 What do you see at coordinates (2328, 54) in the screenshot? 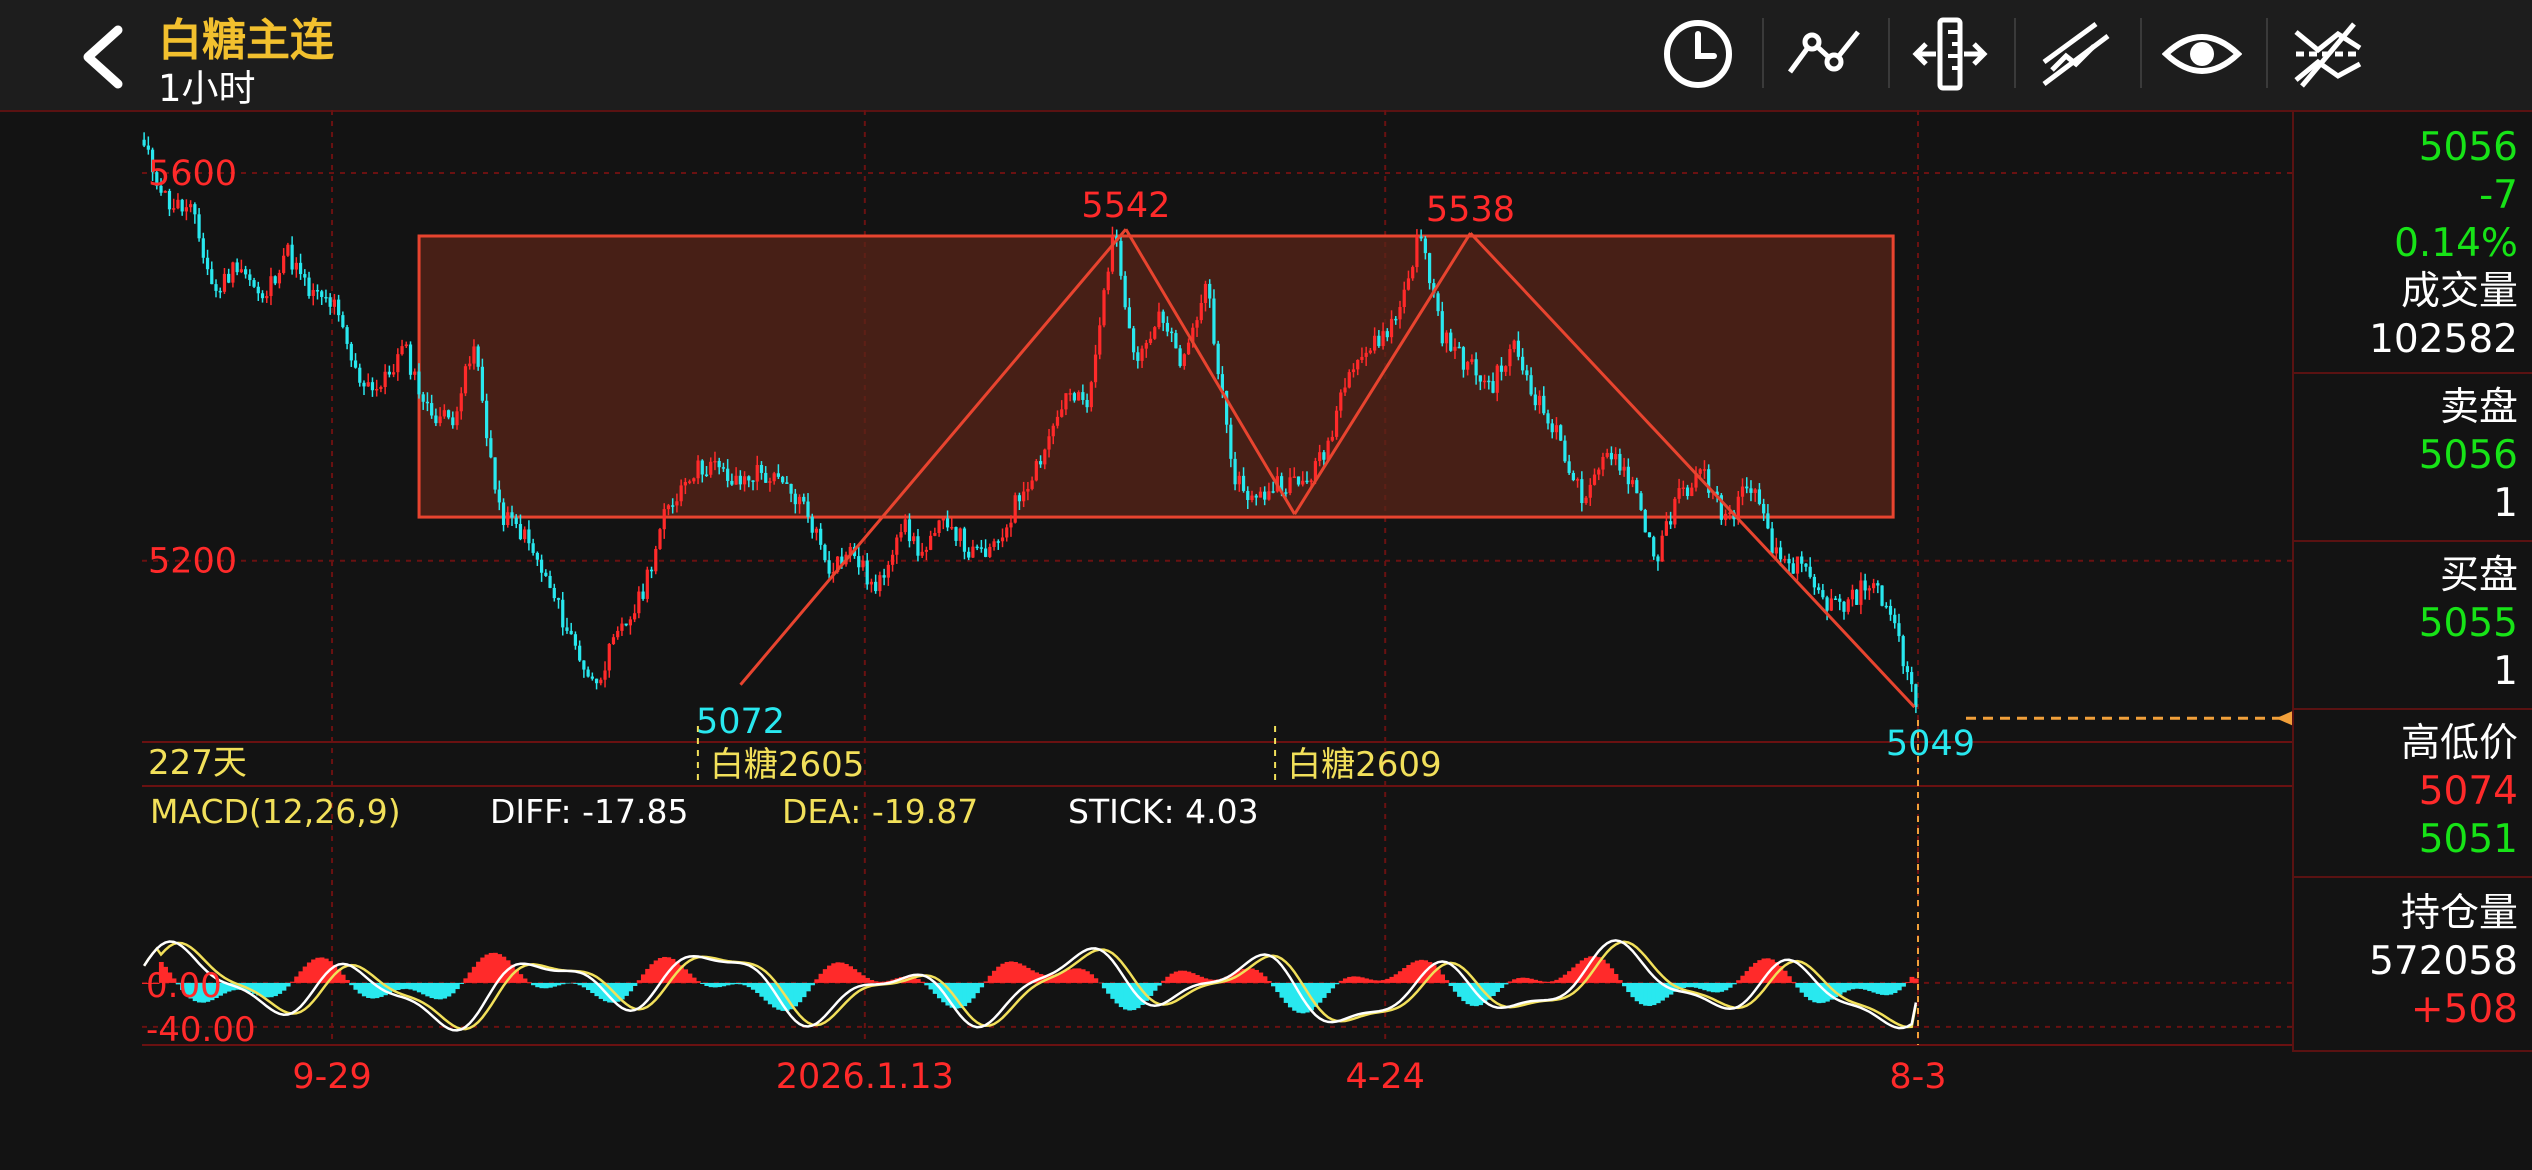
I see `hide-drawings-icon` at bounding box center [2328, 54].